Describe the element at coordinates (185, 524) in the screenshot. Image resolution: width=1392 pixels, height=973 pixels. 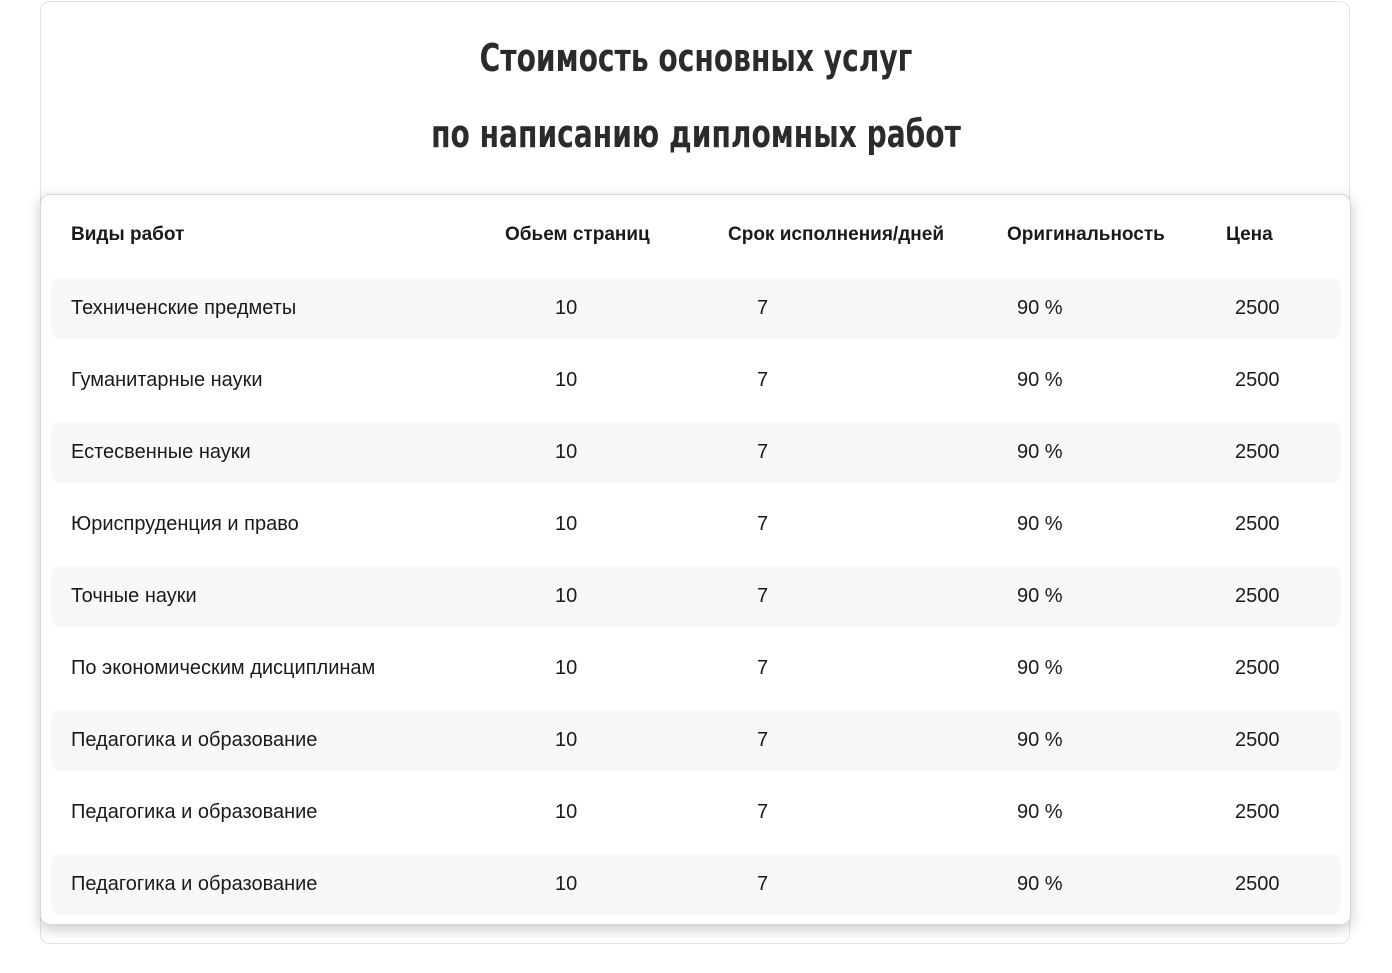
I see `cell-type: Юриспруденция и право` at that location.